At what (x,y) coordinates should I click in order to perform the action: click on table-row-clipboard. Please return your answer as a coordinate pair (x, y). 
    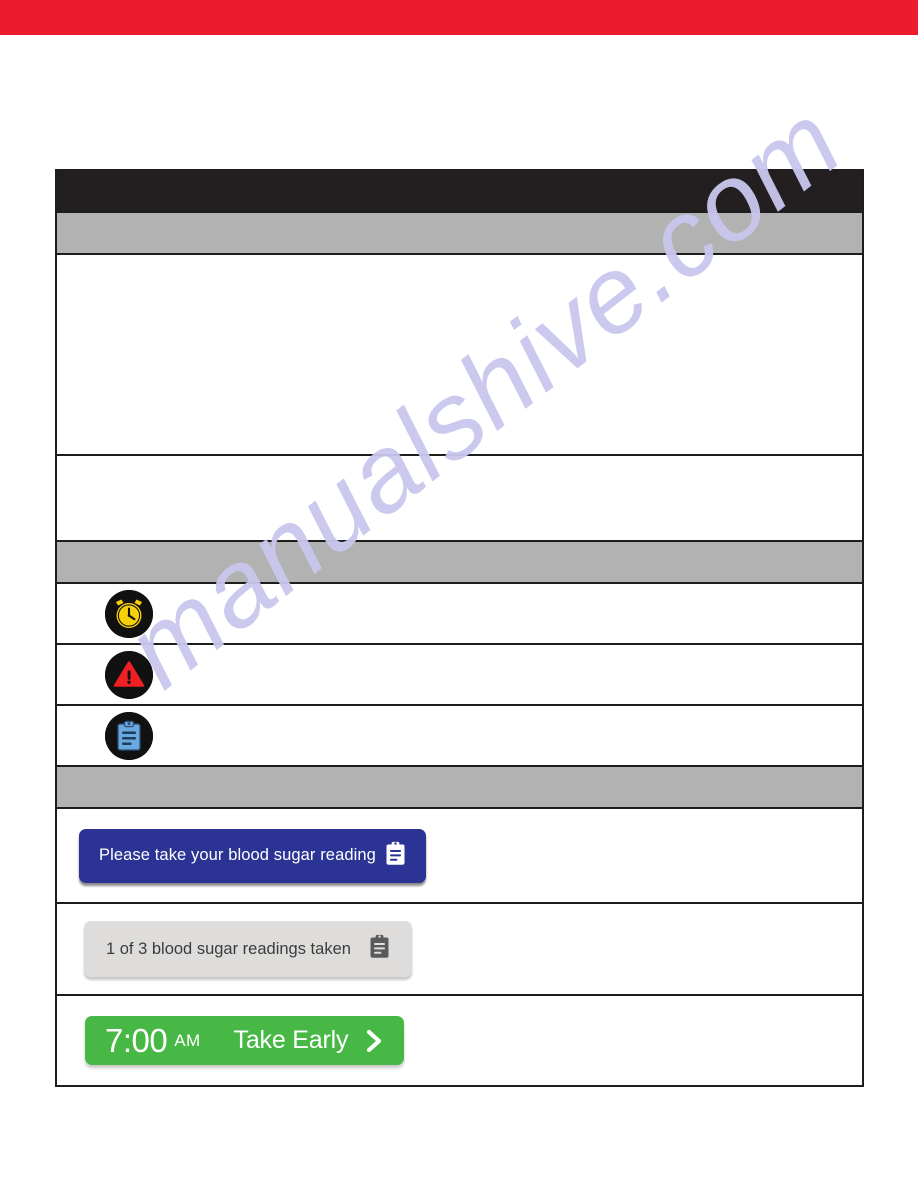
    Looking at the image, I should click on (459, 735).